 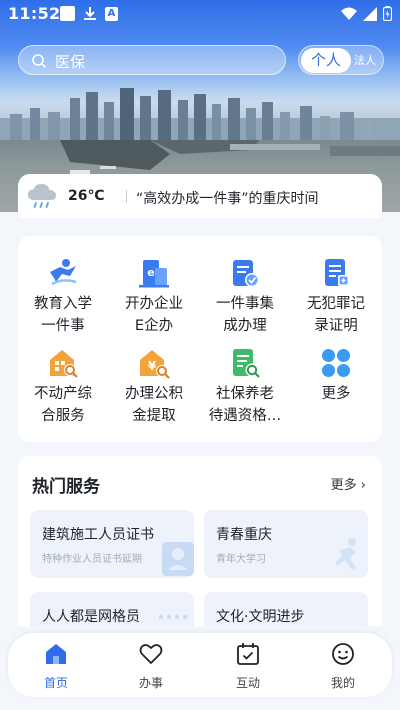 I want to click on cloud-rain-icon, so click(x=42, y=196).